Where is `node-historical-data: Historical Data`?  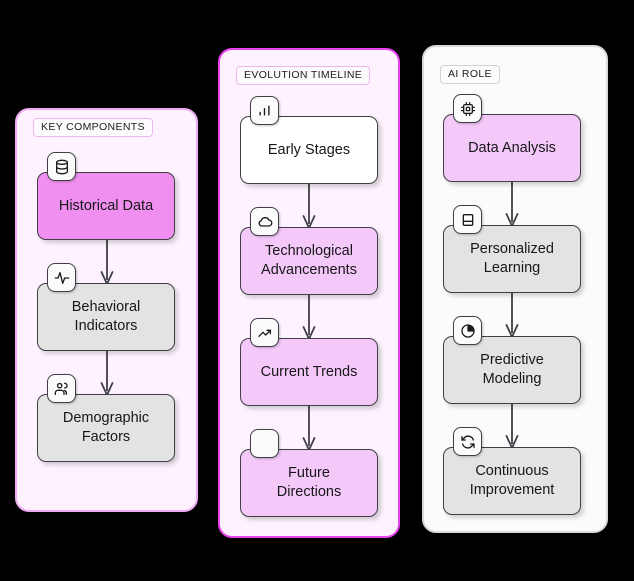 node-historical-data: Historical Data is located at coordinates (106, 206).